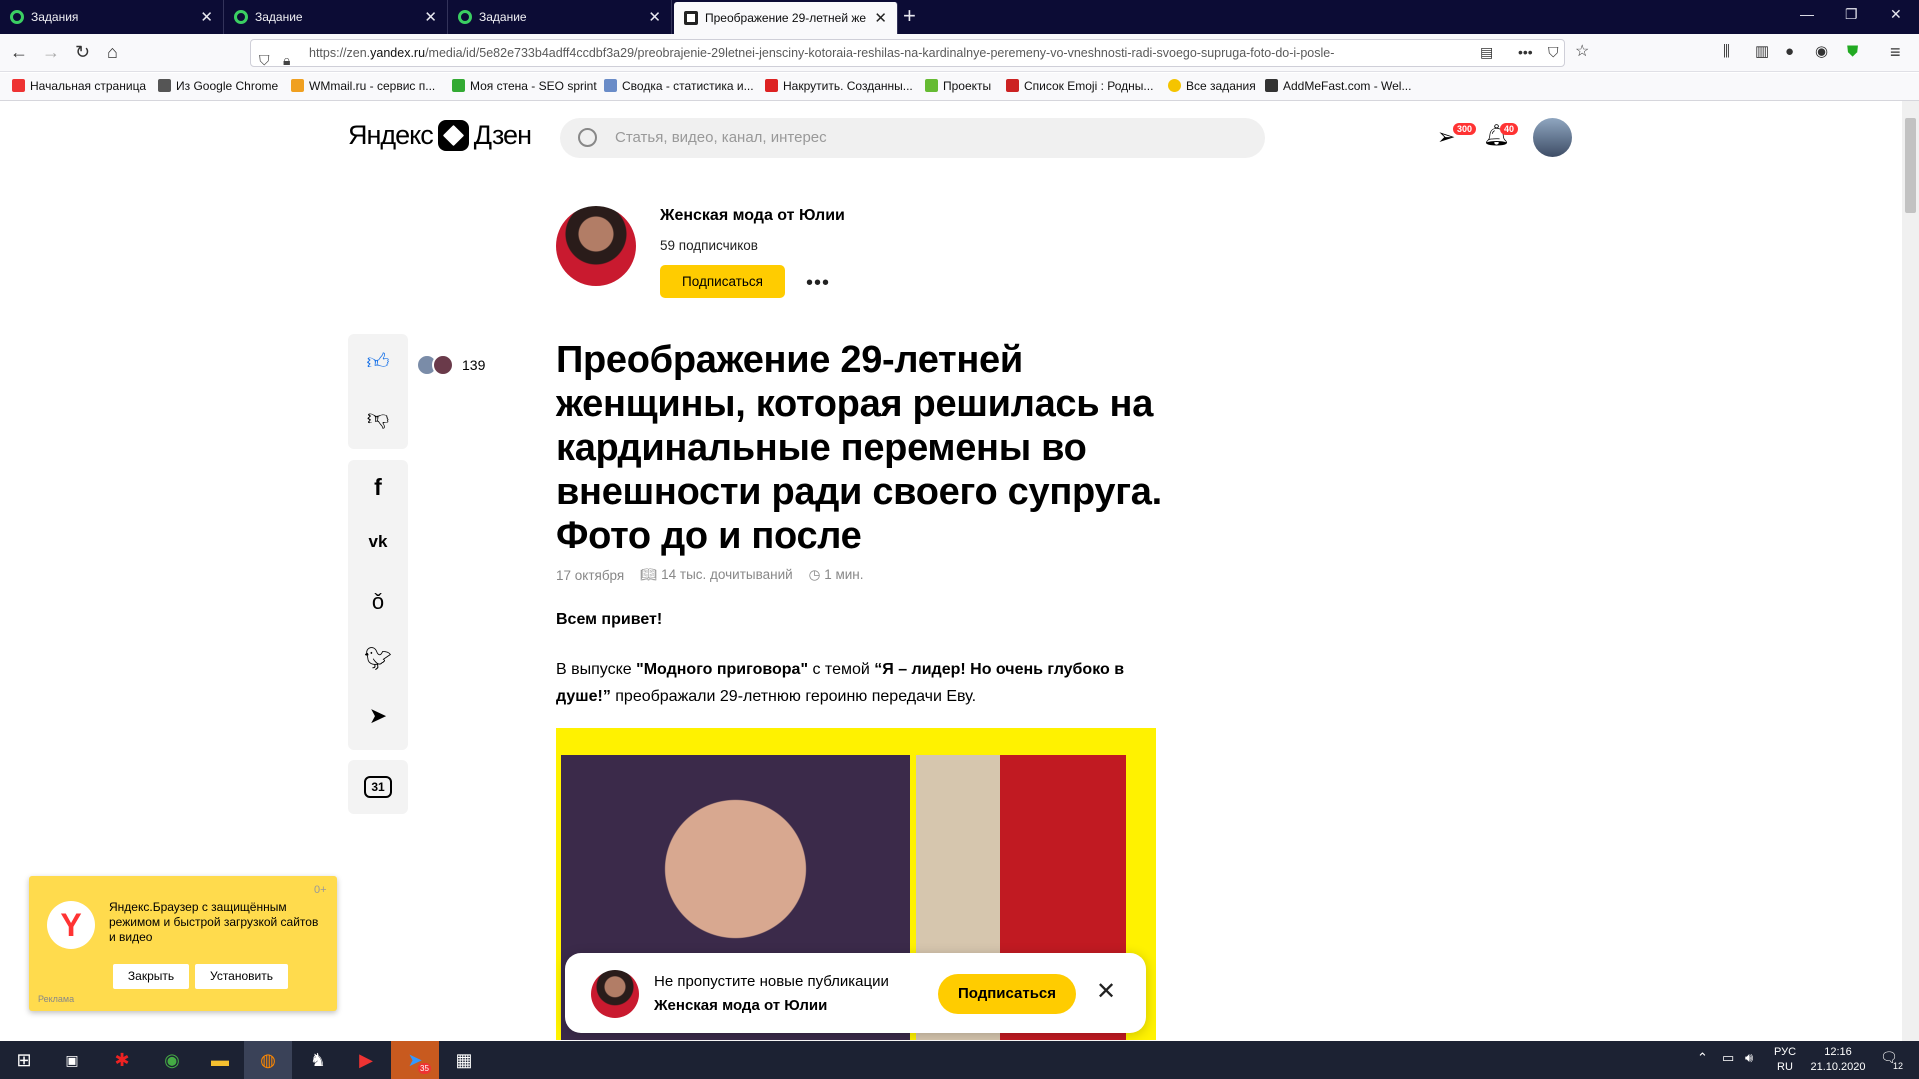 This screenshot has height=1079, width=1919. Describe the element at coordinates (220, 1060) in the screenshot. I see `file-explorer-icon: ▬` at that location.